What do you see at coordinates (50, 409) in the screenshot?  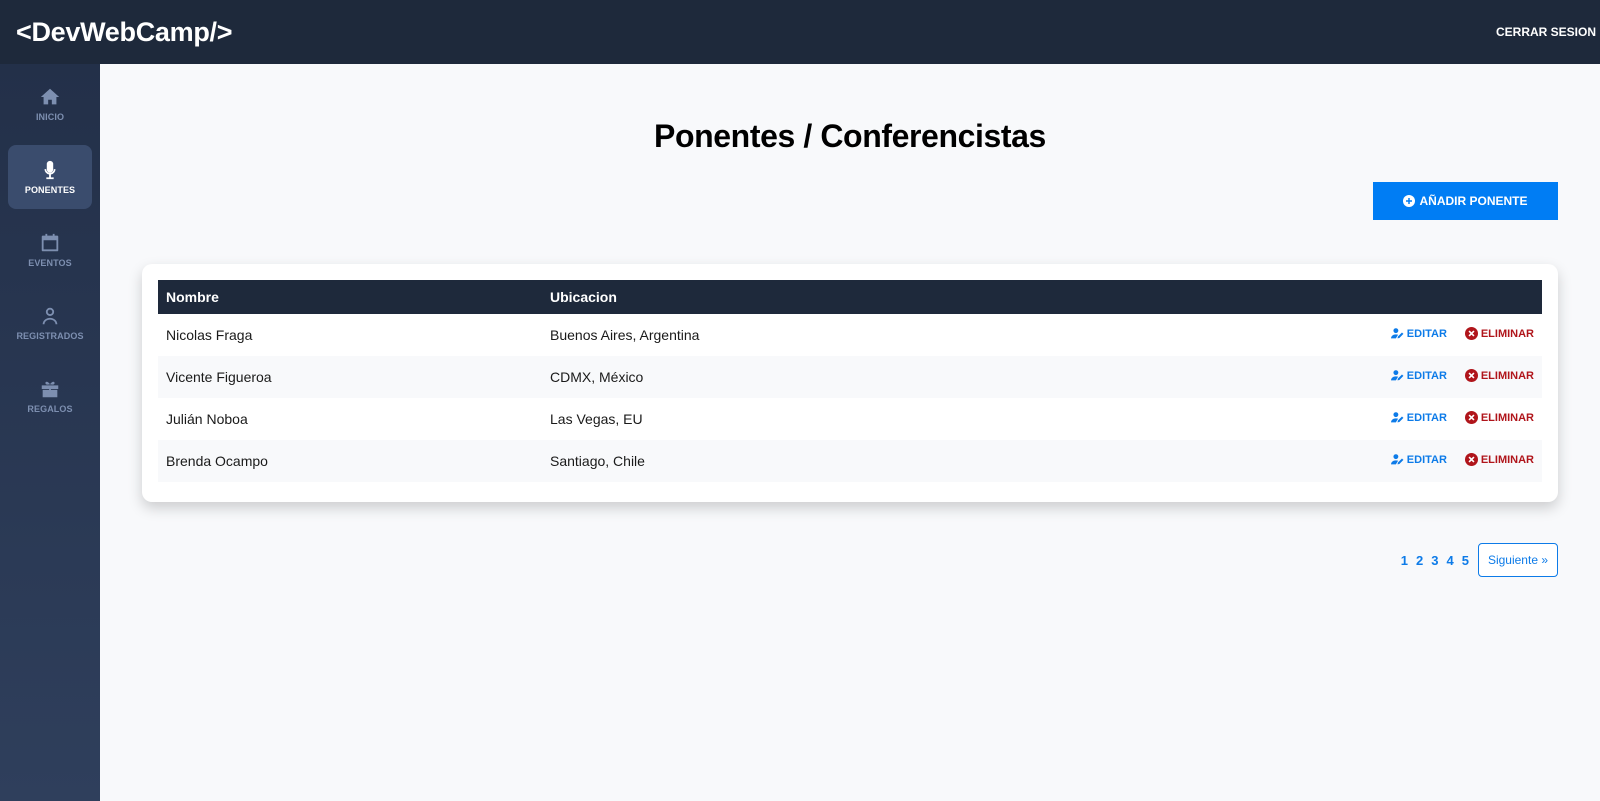 I see `sidebar-item-label: REGALOS` at bounding box center [50, 409].